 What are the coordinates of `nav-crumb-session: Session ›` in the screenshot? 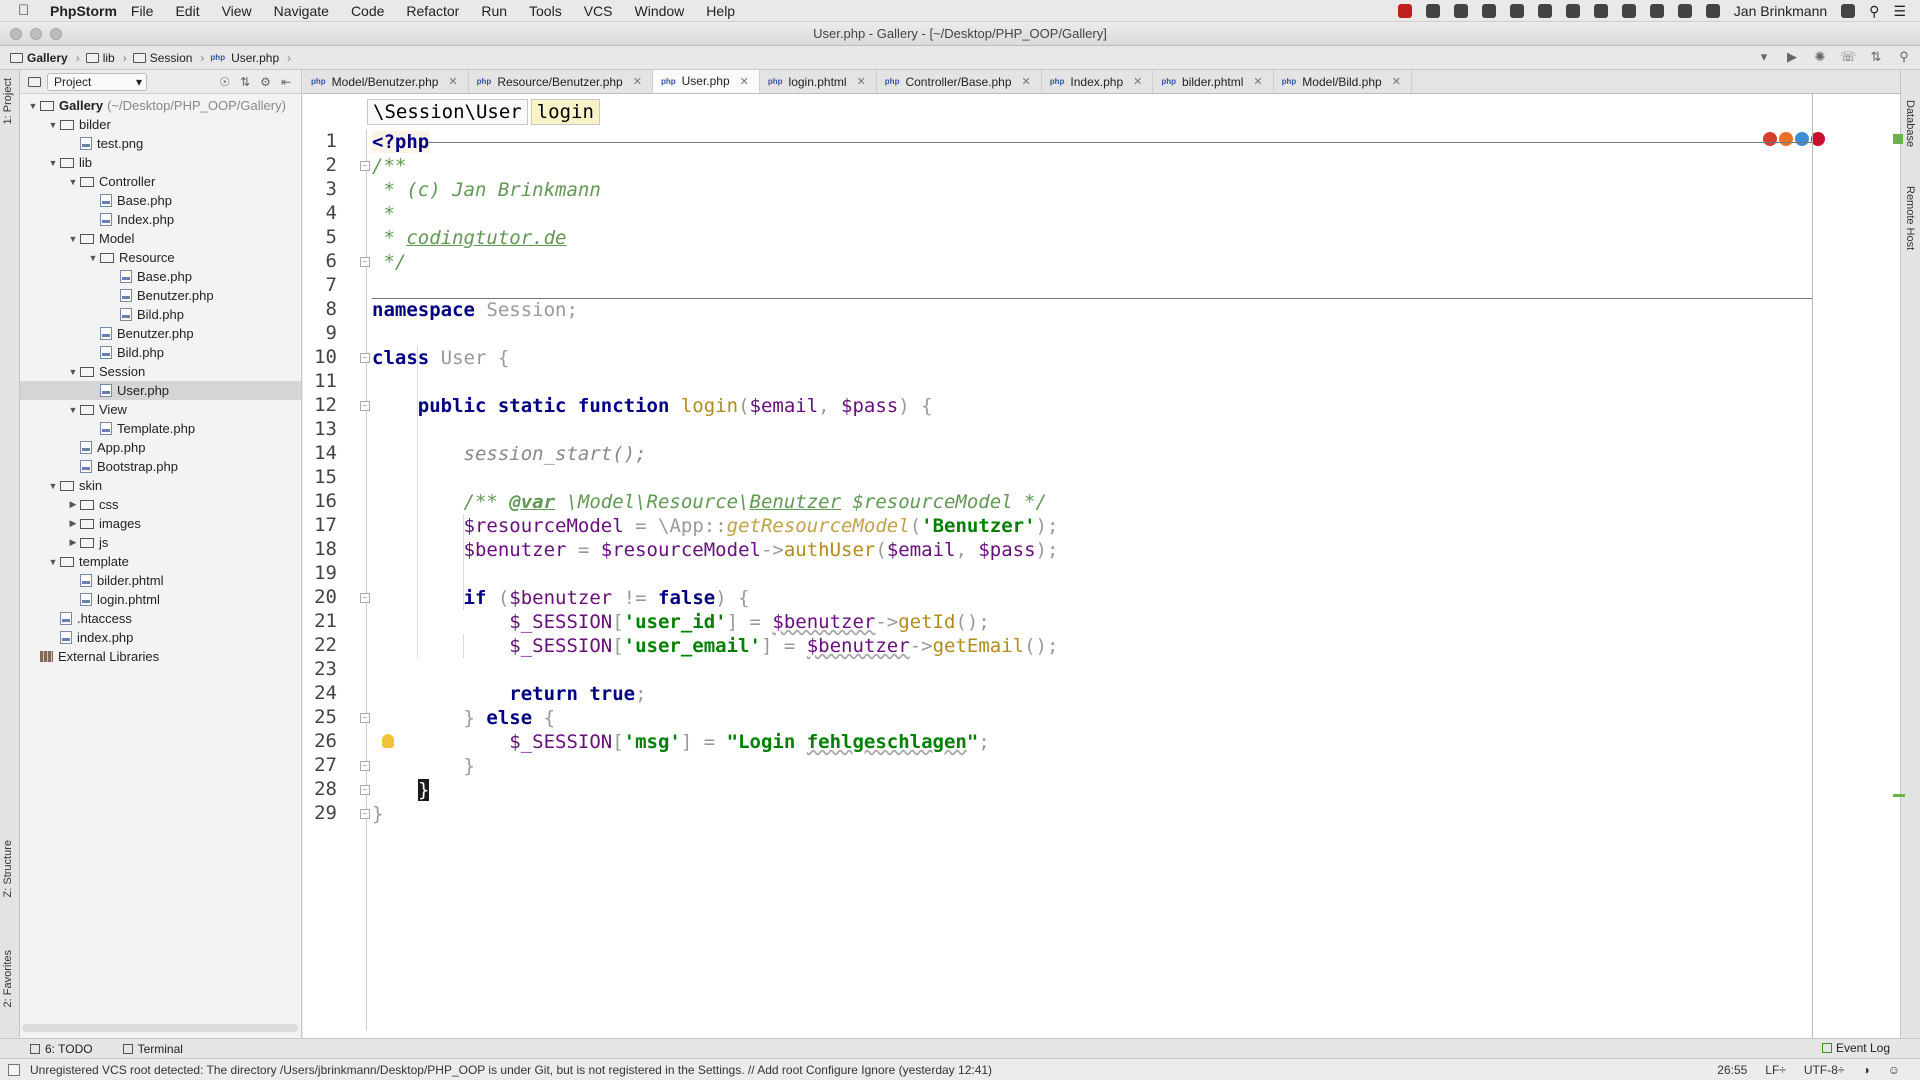 It's located at (168, 58).